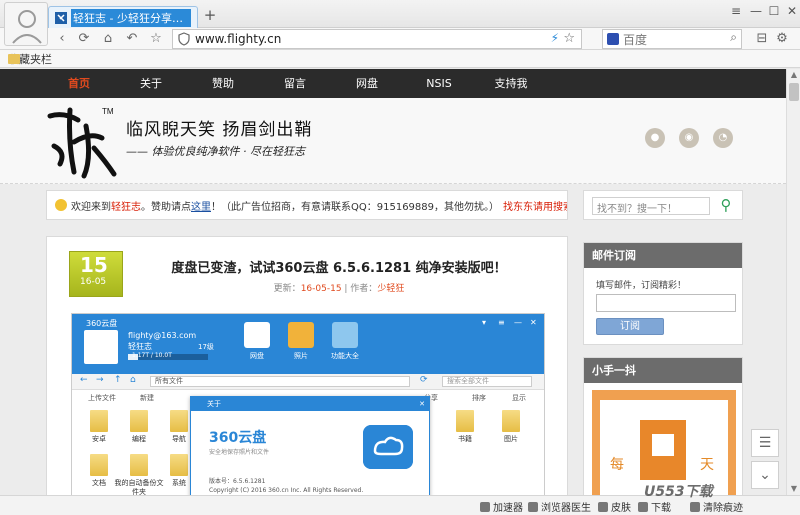  I want to click on yunpan-address-row: ← → ↑ ⌂ 所有文件 ⟳ 搜索全部文件, so click(308, 382).